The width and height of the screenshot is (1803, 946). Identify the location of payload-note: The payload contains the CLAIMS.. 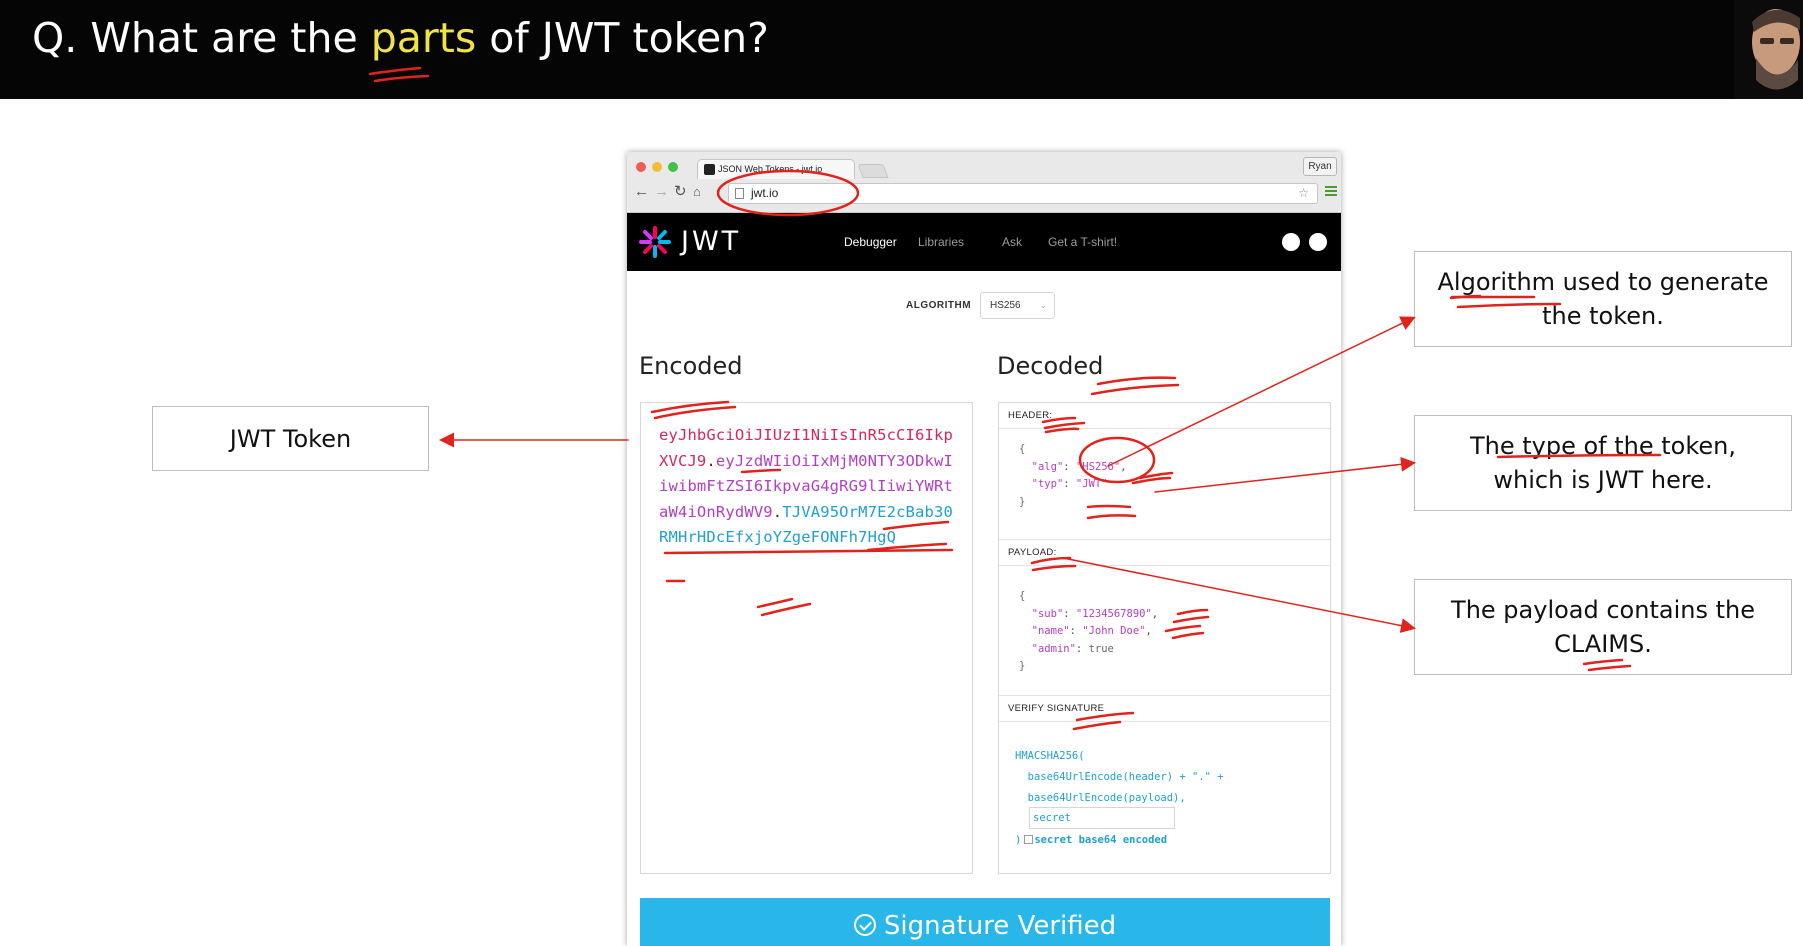
(1603, 627).